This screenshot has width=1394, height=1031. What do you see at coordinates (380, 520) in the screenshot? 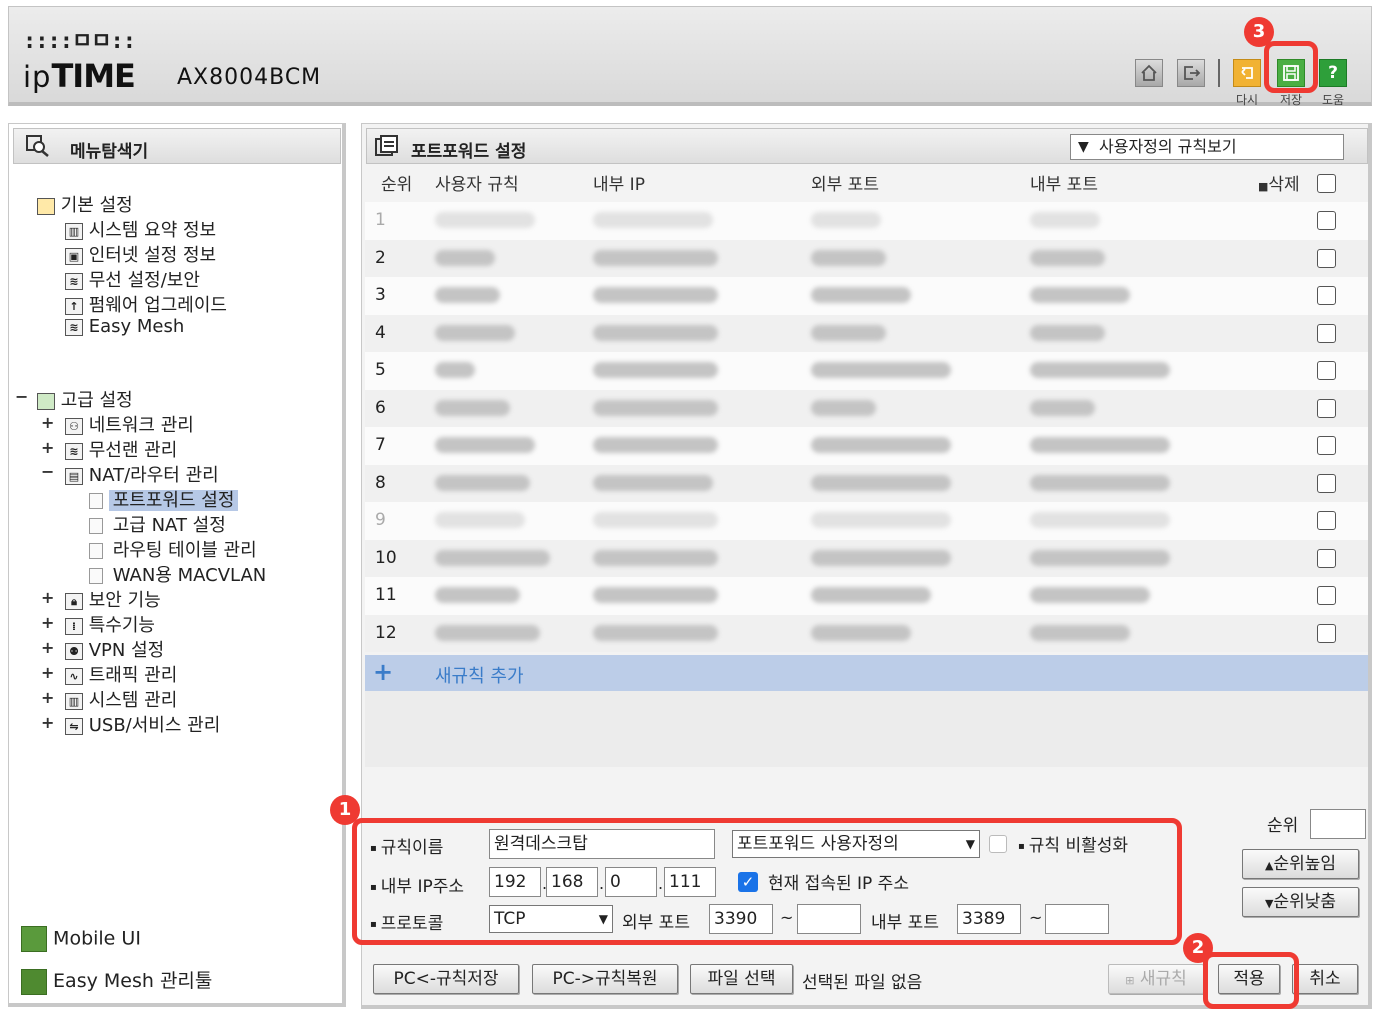
I see `row-number: 9` at bounding box center [380, 520].